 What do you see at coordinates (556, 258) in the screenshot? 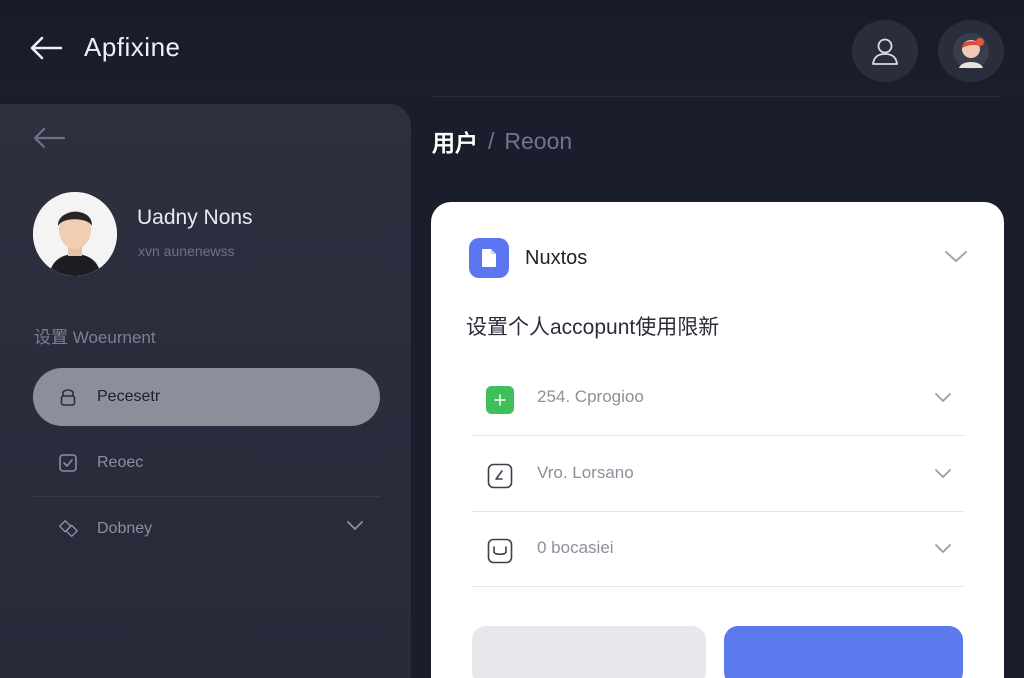
I see `card-title: Nuxtos` at bounding box center [556, 258].